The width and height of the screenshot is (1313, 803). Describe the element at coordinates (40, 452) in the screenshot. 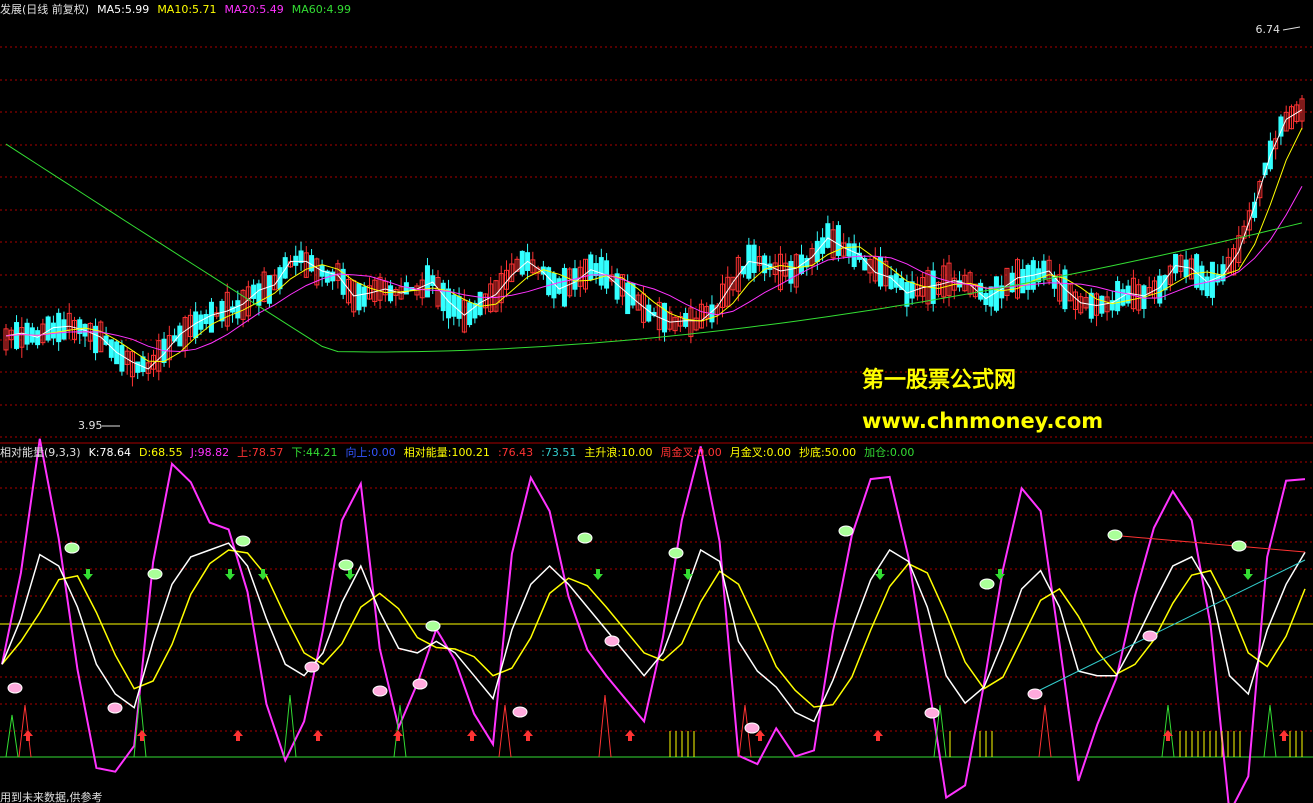

I see `legend-item: 相对能量(9,3,3)` at that location.